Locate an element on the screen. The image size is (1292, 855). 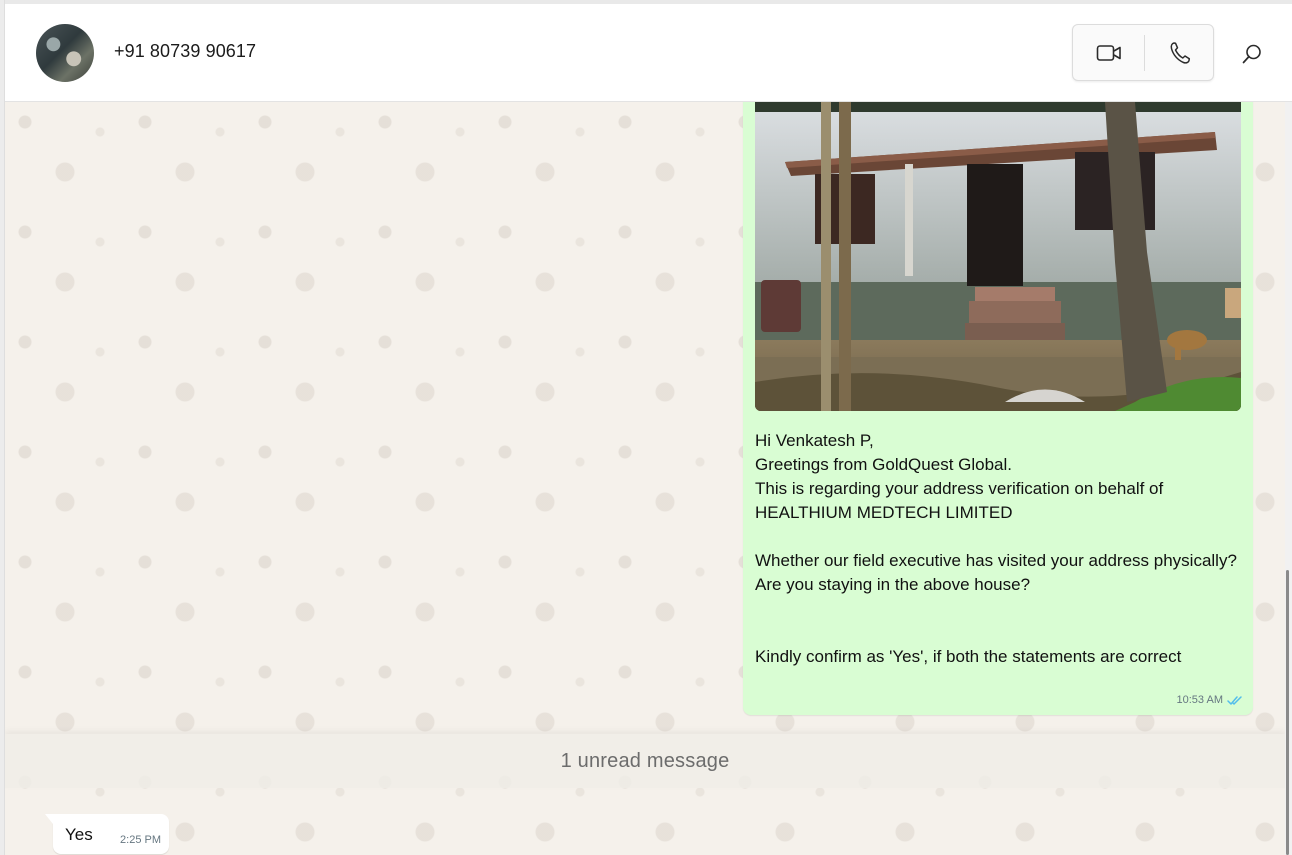
message-meta: 10:53 AM is located at coordinates (1210, 700).